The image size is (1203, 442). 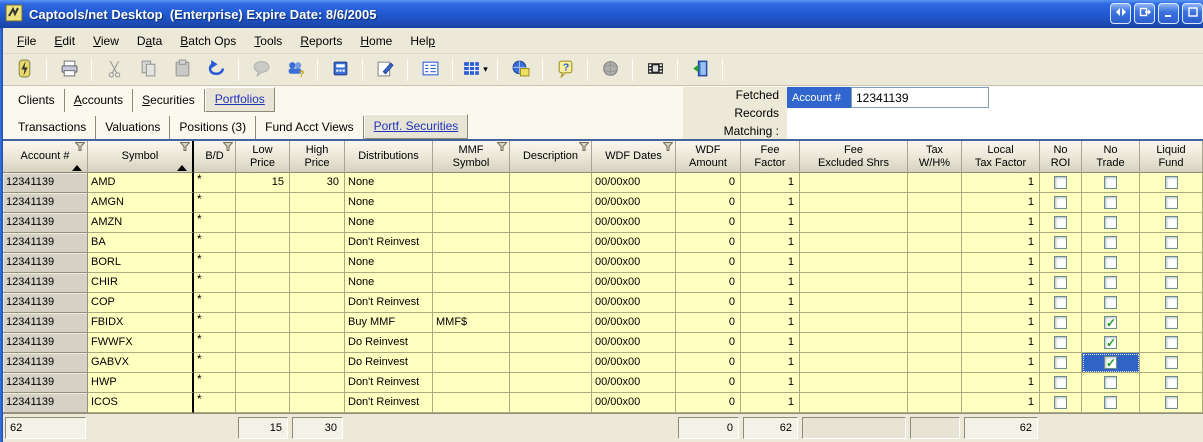 What do you see at coordinates (263, 183) in the screenshot?
I see `cell-low: 15` at bounding box center [263, 183].